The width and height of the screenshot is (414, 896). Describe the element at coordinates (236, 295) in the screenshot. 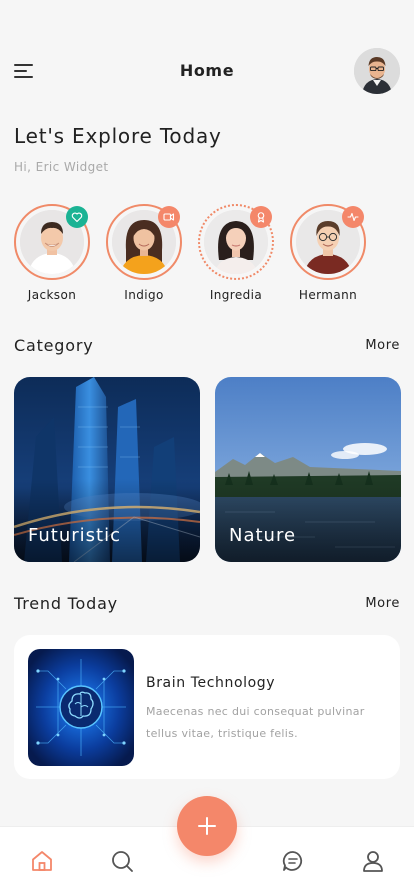

I see `story-name: Ingredia` at that location.